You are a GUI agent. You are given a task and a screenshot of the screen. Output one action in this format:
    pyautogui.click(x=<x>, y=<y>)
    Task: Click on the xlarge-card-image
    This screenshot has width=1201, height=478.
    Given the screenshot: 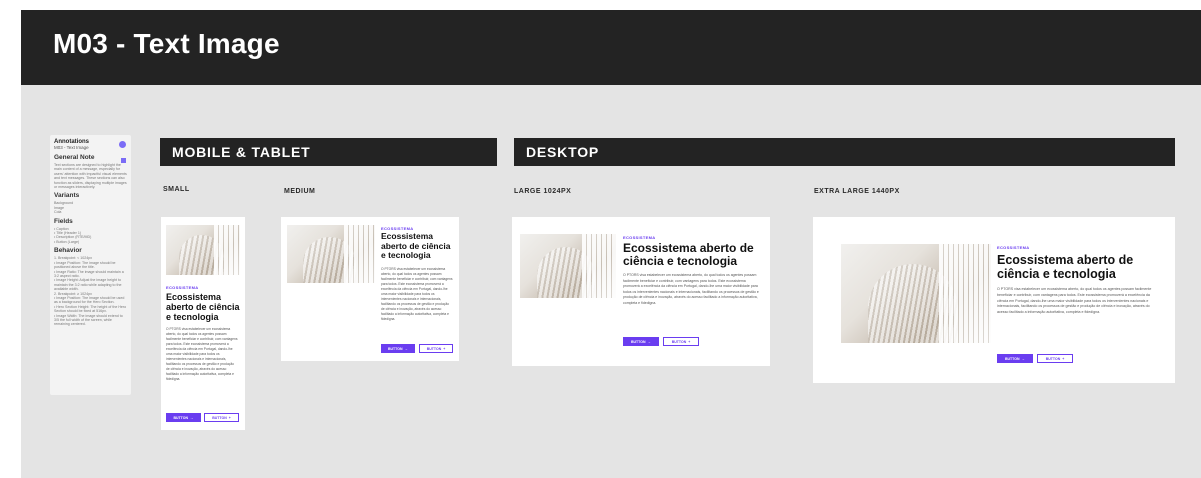 What is the action you would take?
    pyautogui.click(x=916, y=293)
    